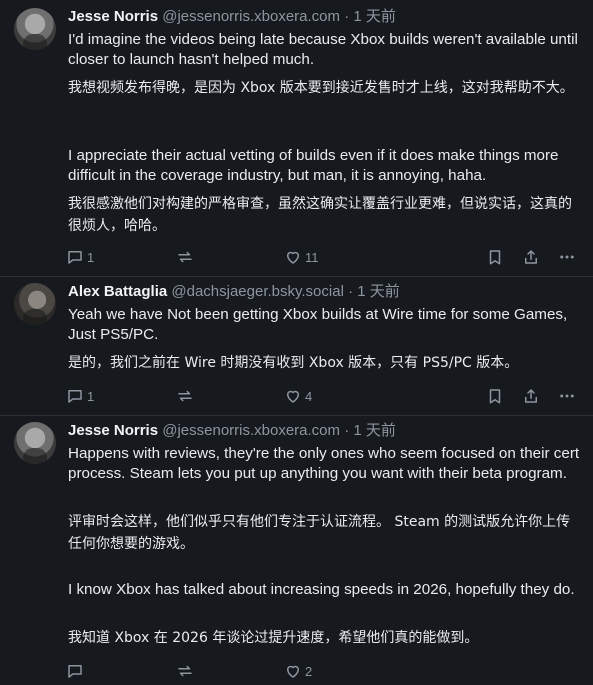 This screenshot has width=593, height=685. I want to click on like-count: 2, so click(309, 671).